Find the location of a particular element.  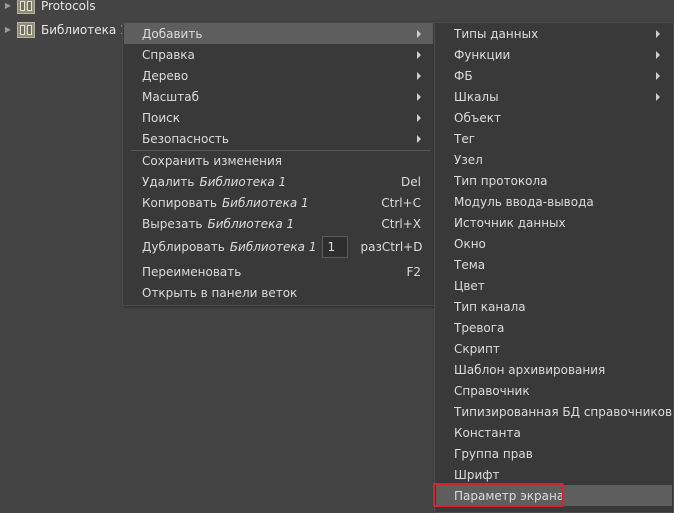

menu-item-label: Копировать is located at coordinates (179, 202).